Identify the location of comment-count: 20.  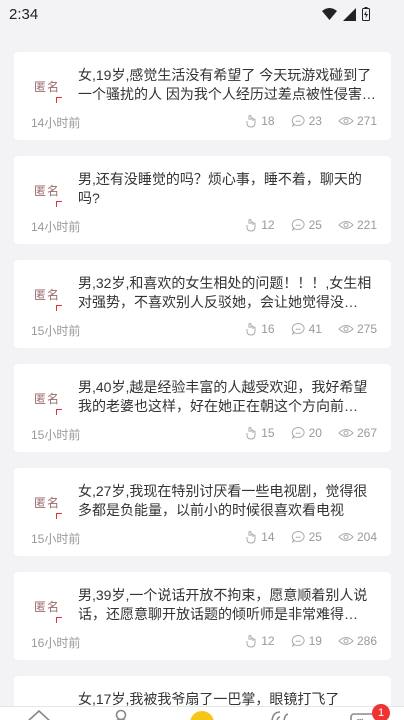
(315, 433).